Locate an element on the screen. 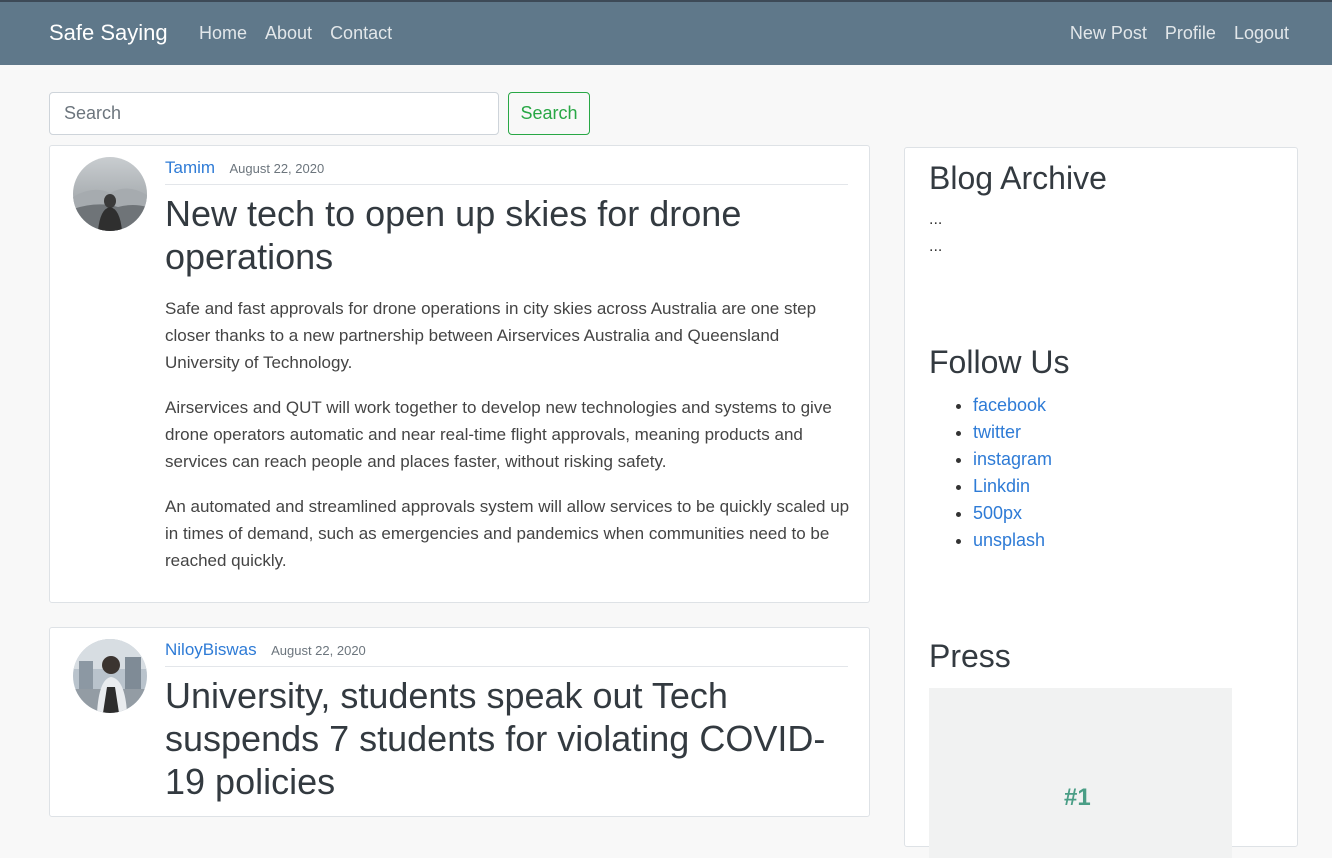 The width and height of the screenshot is (1332, 858). list-item: instagram is located at coordinates (1012, 459).